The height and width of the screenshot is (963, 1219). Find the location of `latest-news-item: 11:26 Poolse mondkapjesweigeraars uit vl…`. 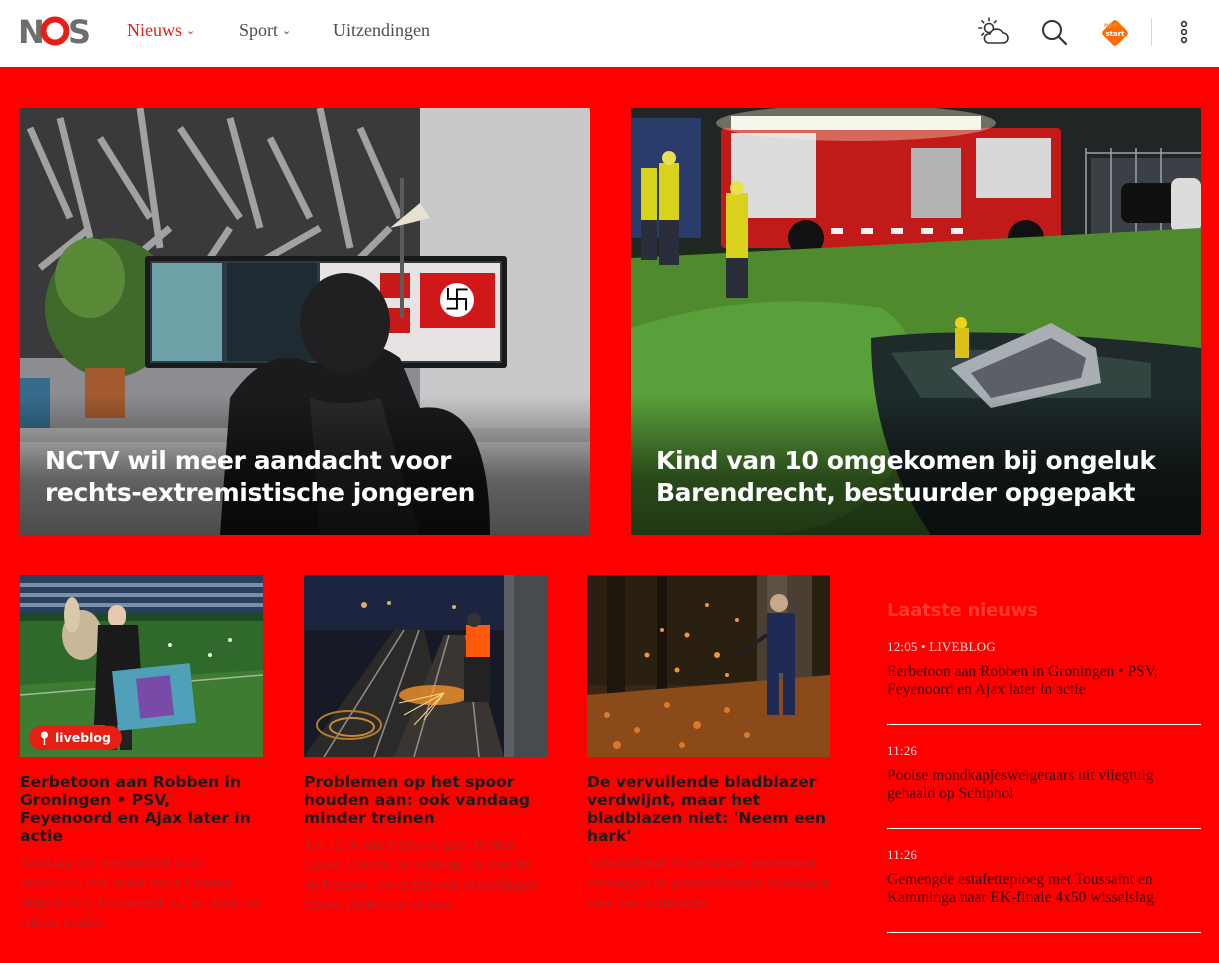

latest-news-item: 11:26 Poolse mondkapjesweigeraars uit vl… is located at coordinates (1044, 777).